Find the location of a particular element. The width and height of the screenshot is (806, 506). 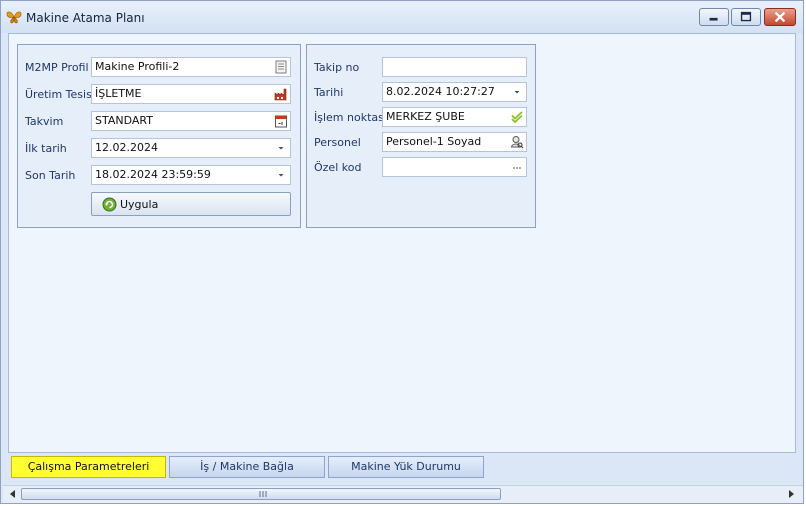

tab-work-parameters: Çalışma Parametreleri is located at coordinates (88, 467).